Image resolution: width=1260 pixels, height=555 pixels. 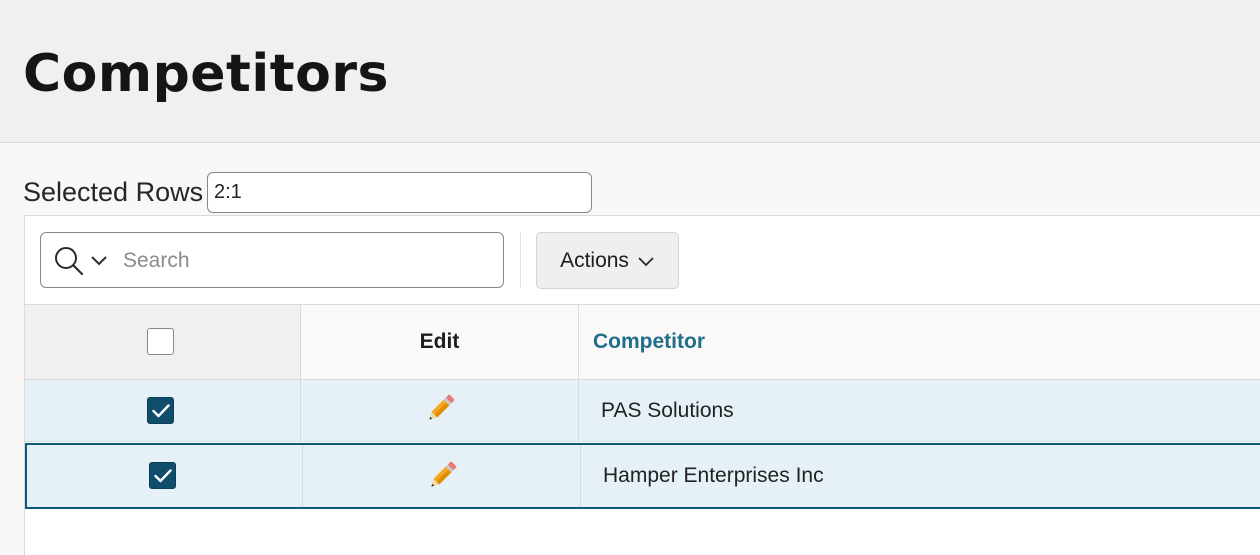 I want to click on column-header-competitor: Competitor, so click(x=649, y=342).